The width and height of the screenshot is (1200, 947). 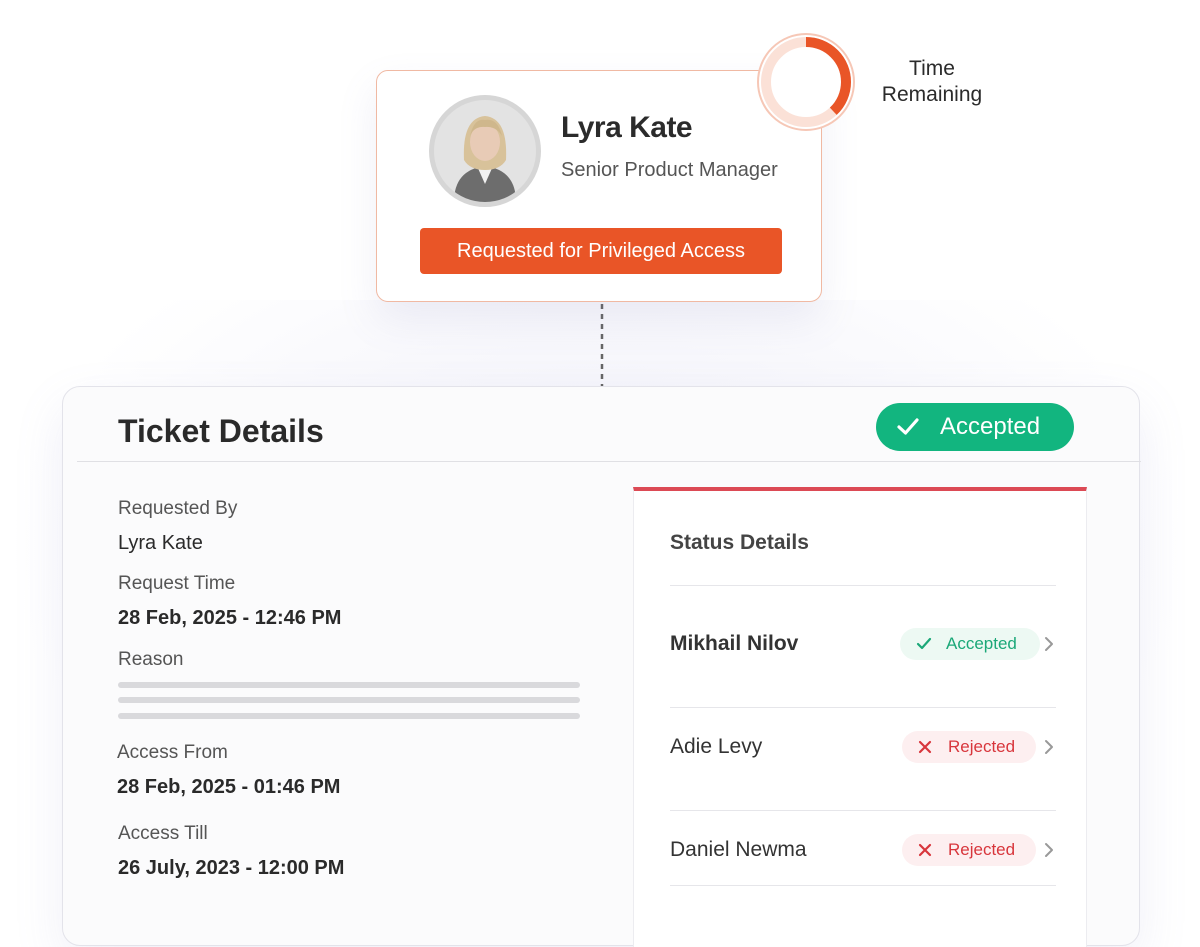 What do you see at coordinates (160, 543) in the screenshot?
I see `requested-by-value: Lyra Kate` at bounding box center [160, 543].